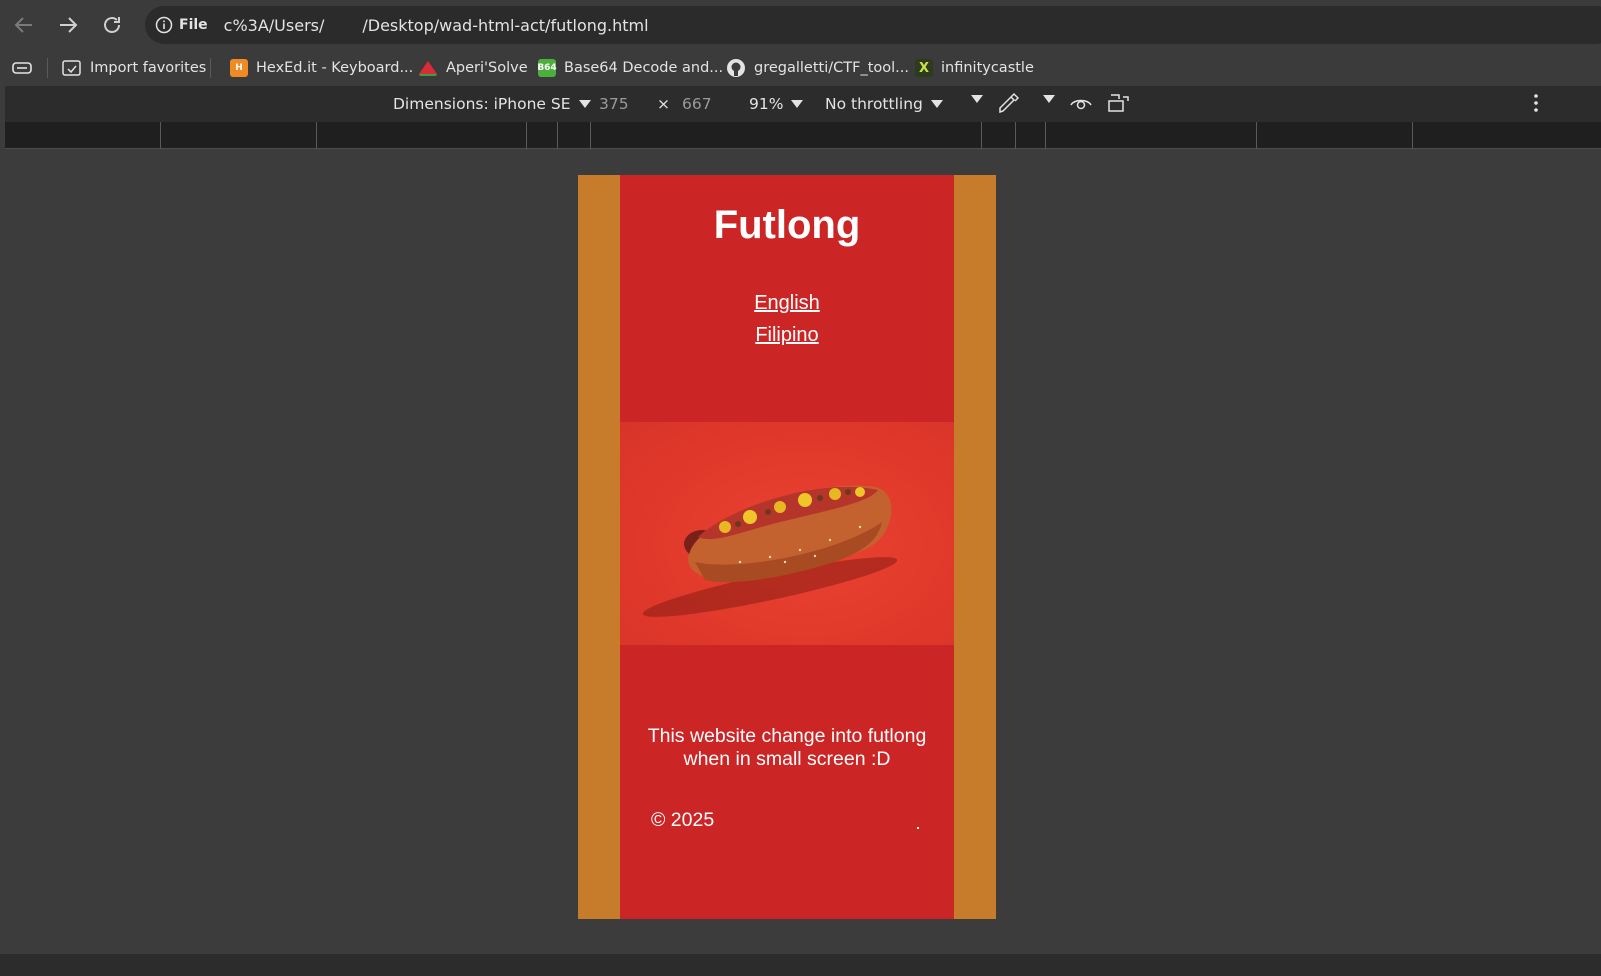  I want to click on rotate-button, so click(1119, 103).